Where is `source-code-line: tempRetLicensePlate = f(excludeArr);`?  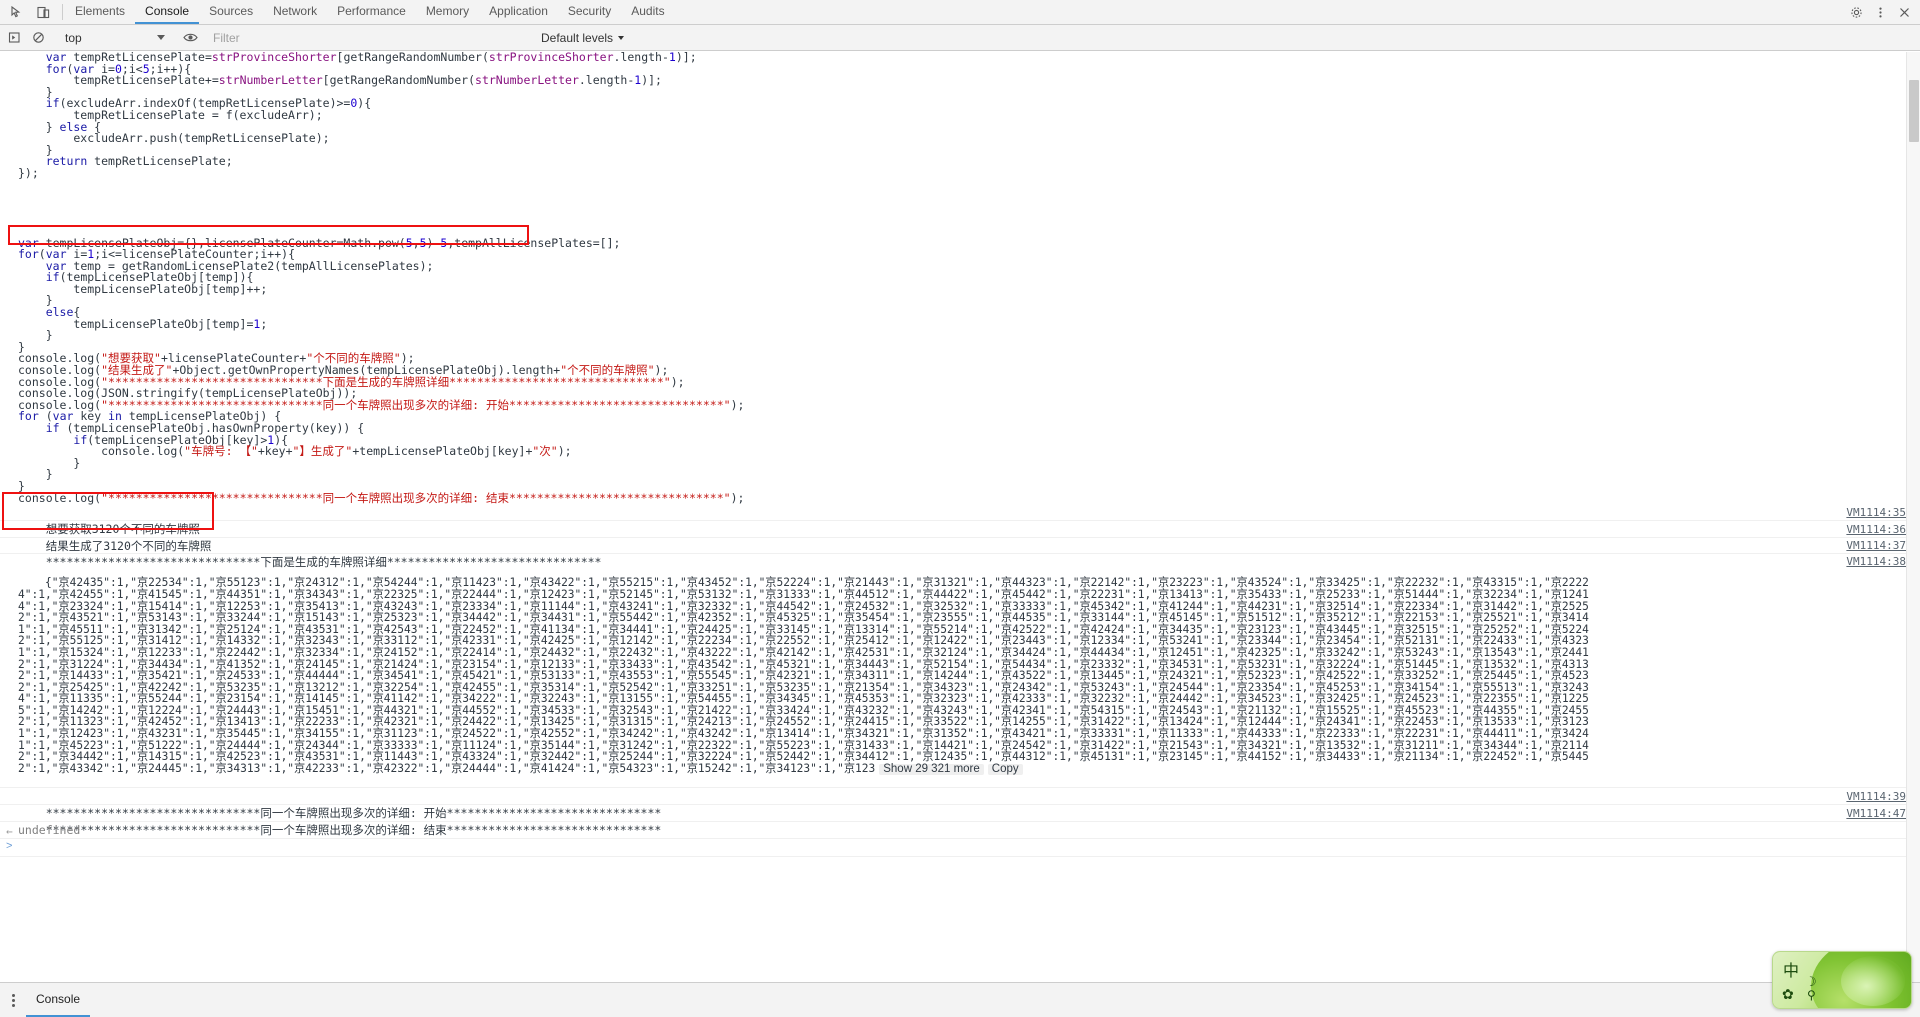 source-code-line: tempRetLicensePlate = f(excludeArr); is located at coordinates (969, 115).